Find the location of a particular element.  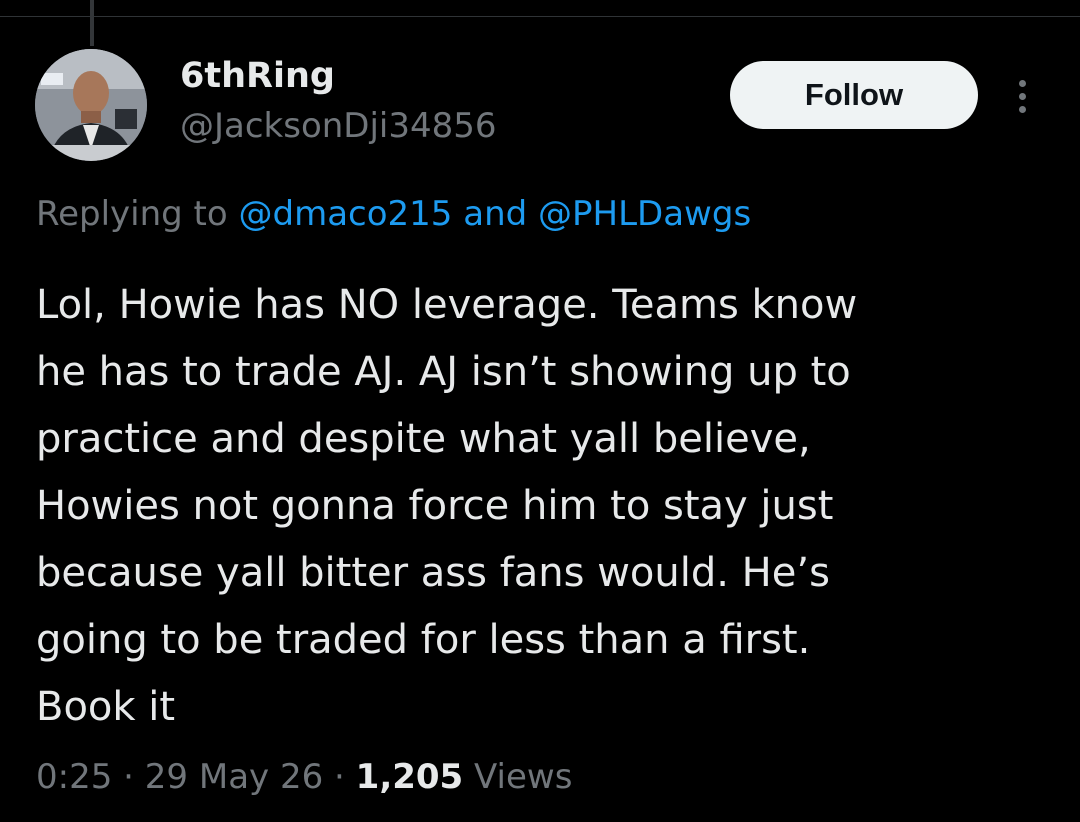

tweet-date: 29 May 26 is located at coordinates (234, 777).